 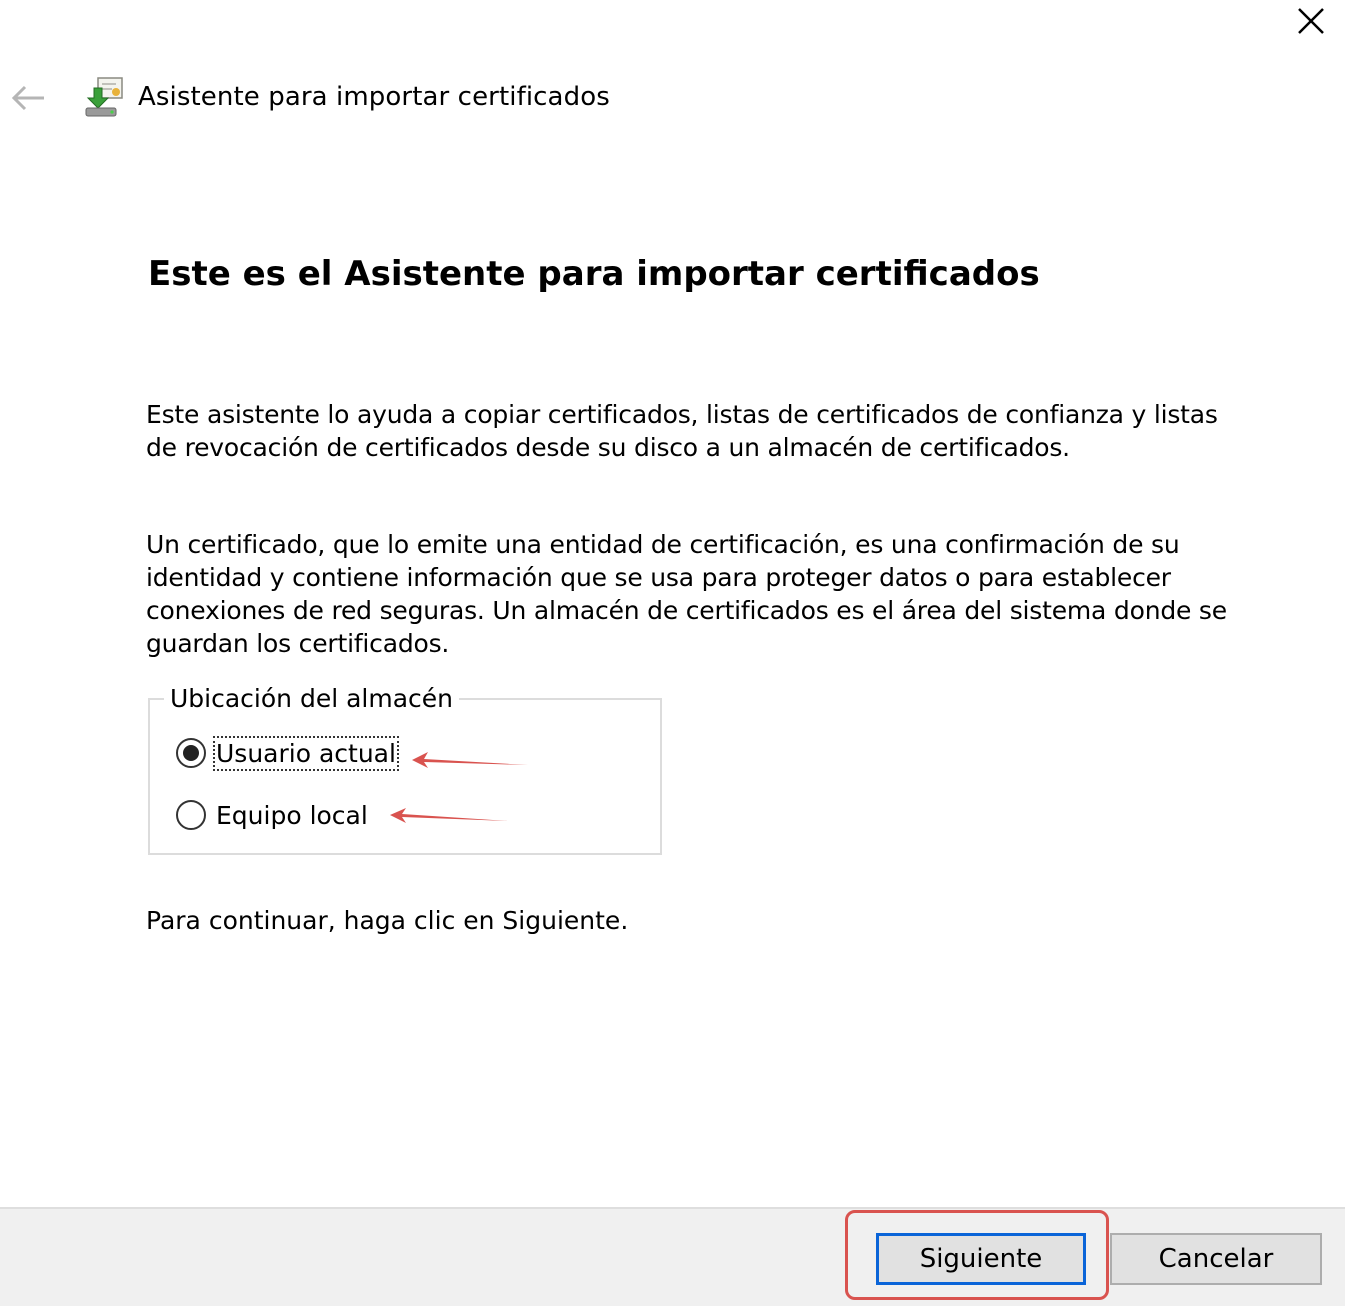 What do you see at coordinates (1216, 1259) in the screenshot?
I see `cancel-button: Cancelar` at bounding box center [1216, 1259].